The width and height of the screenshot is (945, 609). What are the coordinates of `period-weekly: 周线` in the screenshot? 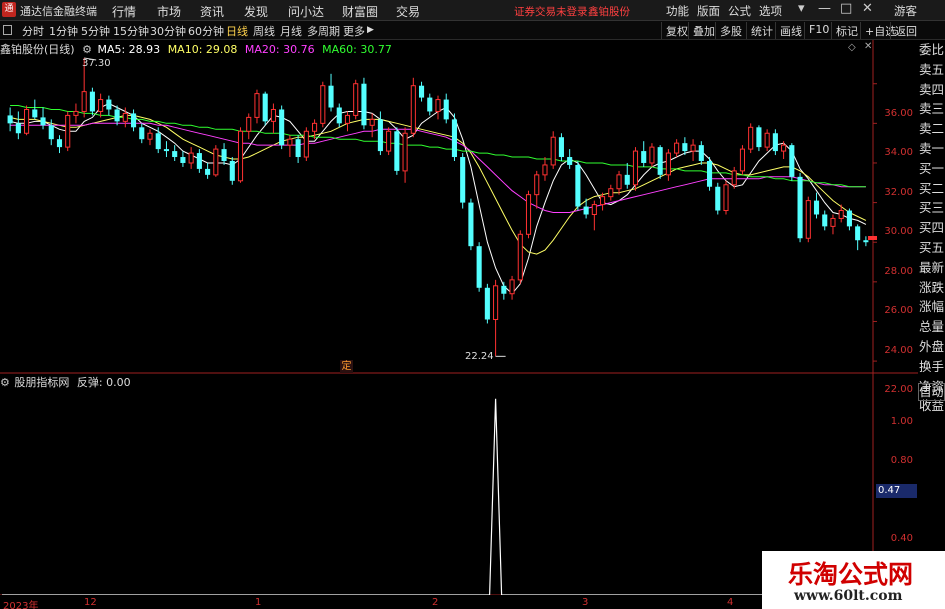 It's located at (264, 31).